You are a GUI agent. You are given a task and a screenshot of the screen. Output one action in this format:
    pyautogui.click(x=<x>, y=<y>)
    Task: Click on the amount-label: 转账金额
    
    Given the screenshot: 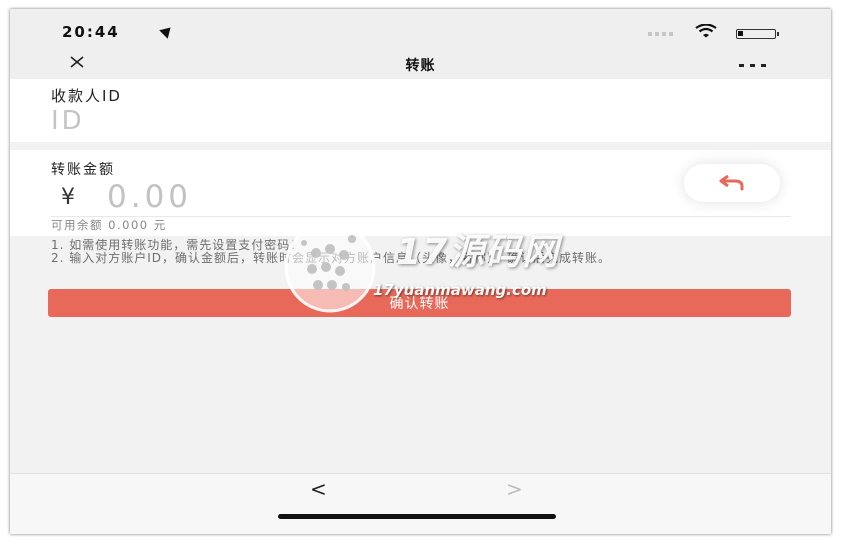 What is the action you would take?
    pyautogui.click(x=83, y=170)
    